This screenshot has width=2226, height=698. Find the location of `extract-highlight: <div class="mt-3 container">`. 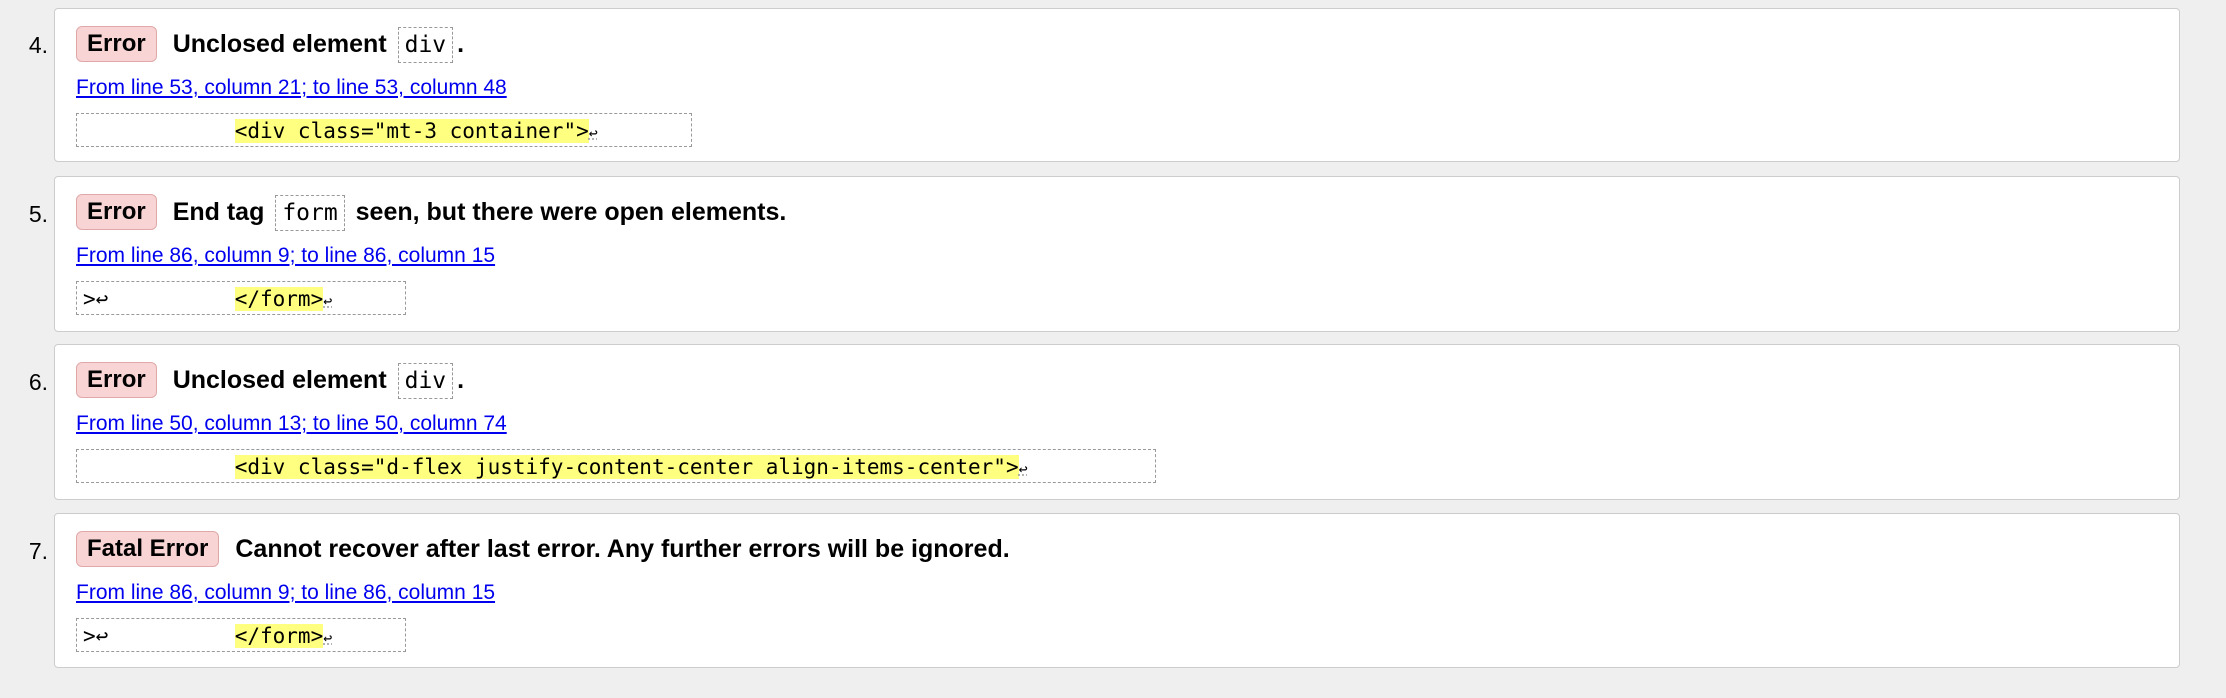

extract-highlight: <div class="mt-3 container"> is located at coordinates (411, 131).